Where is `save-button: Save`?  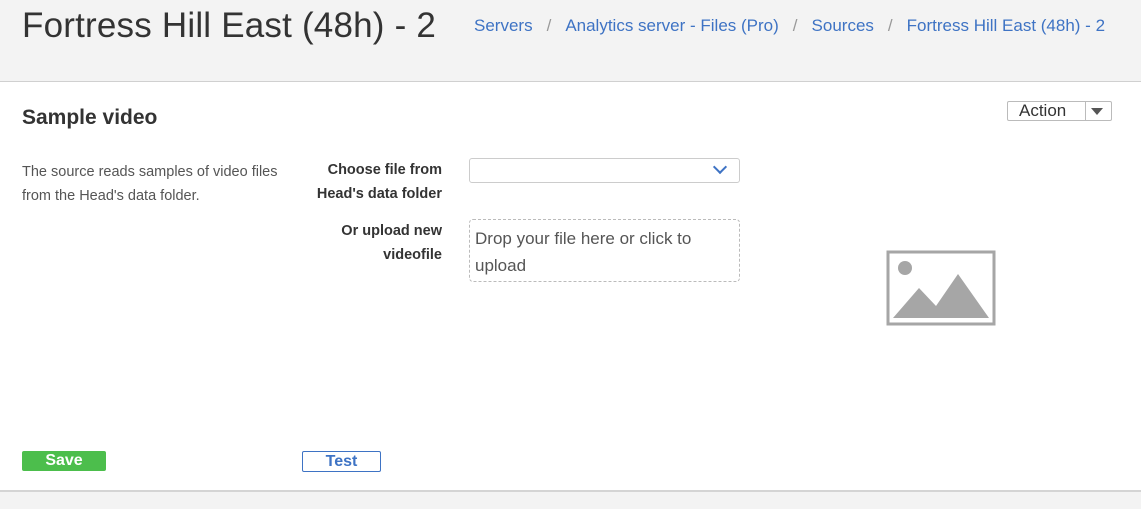
save-button: Save is located at coordinates (64, 461).